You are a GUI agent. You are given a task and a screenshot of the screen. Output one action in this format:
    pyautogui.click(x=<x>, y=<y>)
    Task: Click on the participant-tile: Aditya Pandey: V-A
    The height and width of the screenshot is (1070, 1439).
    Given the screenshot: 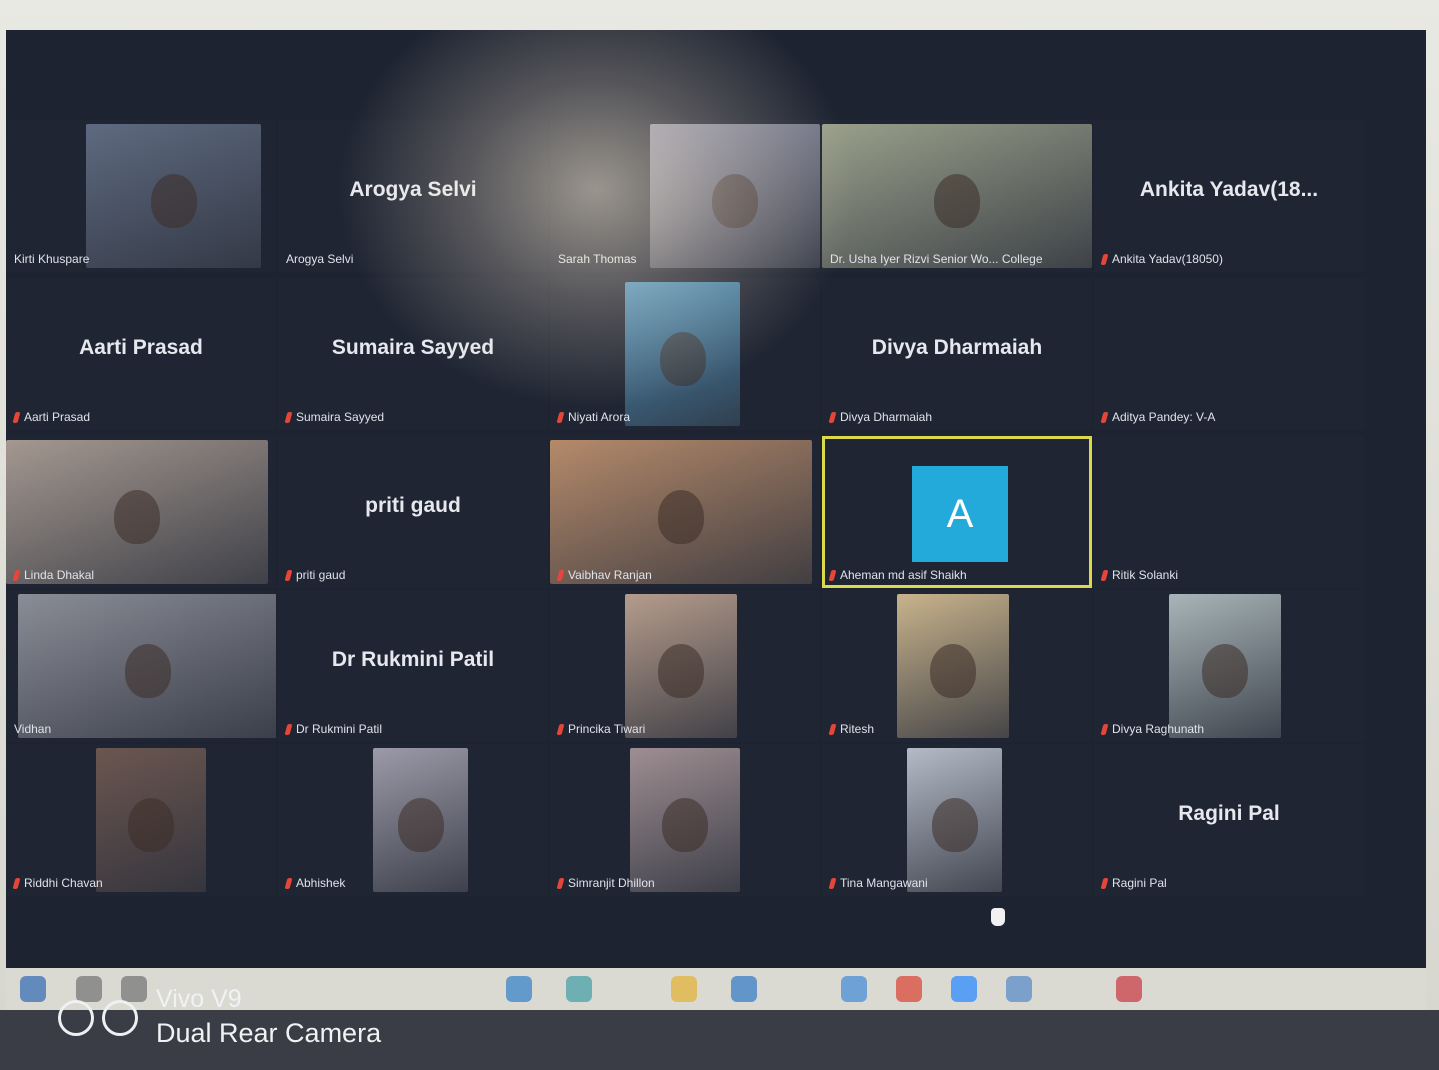 What is the action you would take?
    pyautogui.click(x=1229, y=354)
    